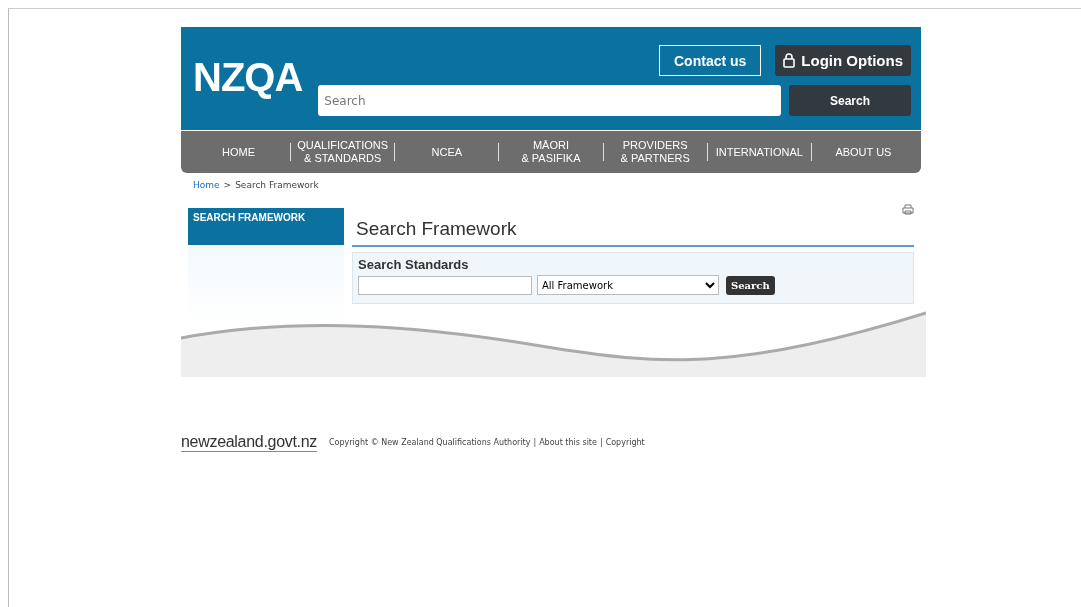 Image resolution: width=1081 pixels, height=607 pixels. Describe the element at coordinates (633, 227) in the screenshot. I see `page-title: Search Framework` at that location.